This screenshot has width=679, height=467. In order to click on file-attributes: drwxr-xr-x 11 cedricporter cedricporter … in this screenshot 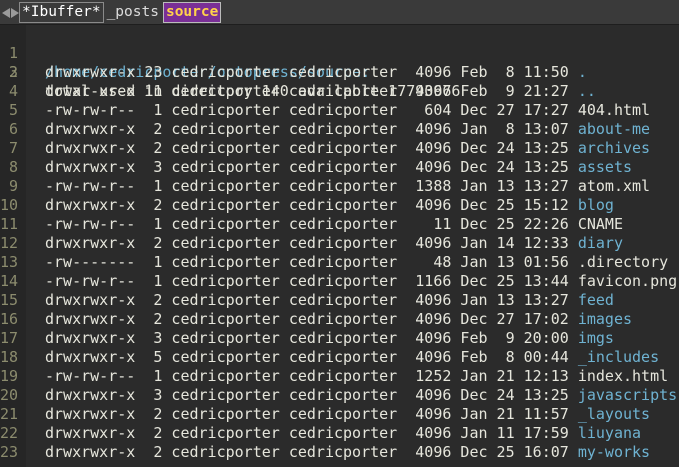, I will do `click(311, 91)`.